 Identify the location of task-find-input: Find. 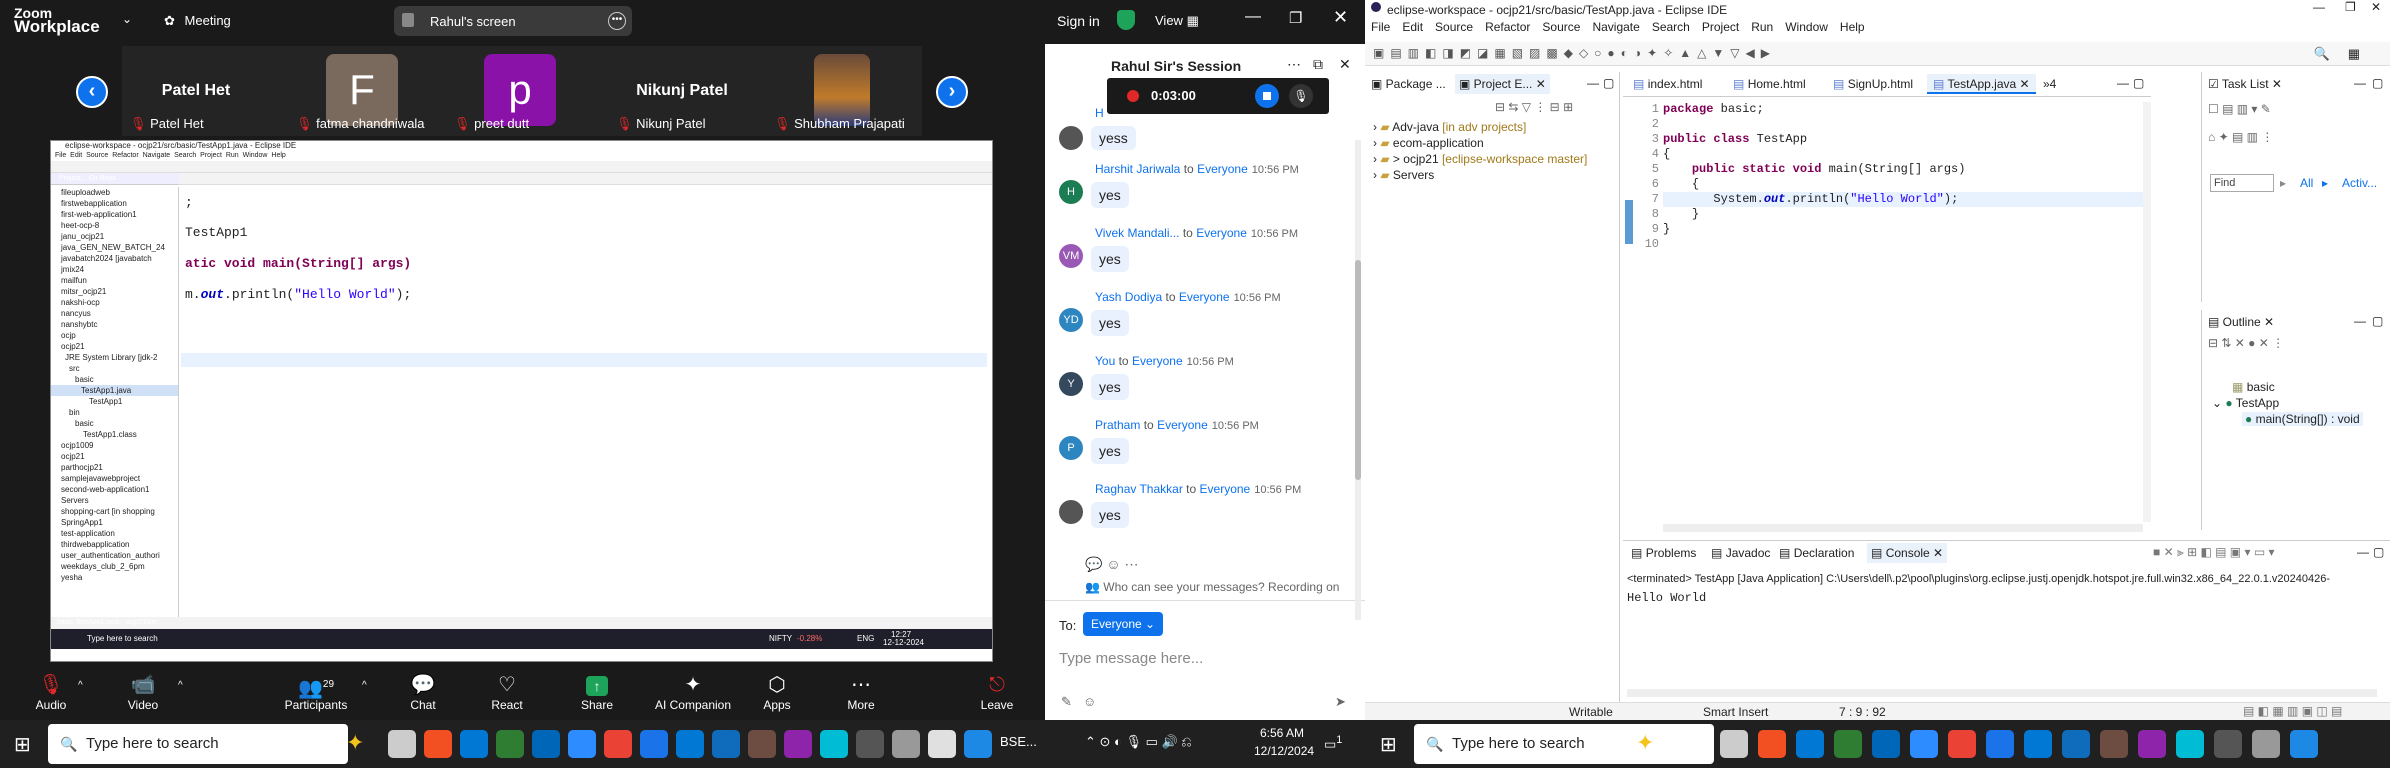
(2242, 183).